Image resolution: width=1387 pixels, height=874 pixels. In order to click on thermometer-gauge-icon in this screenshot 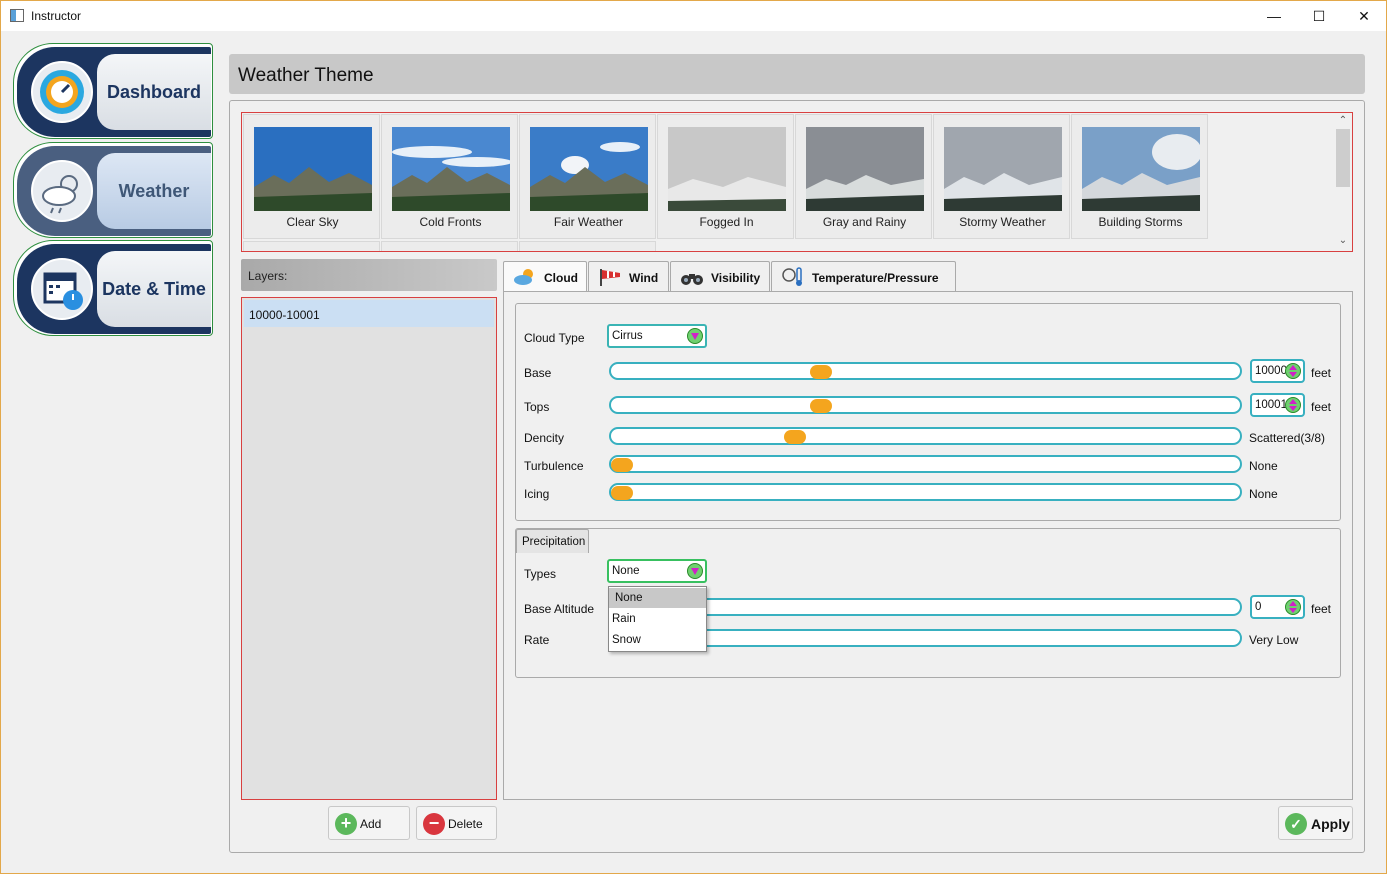, I will do `click(792, 277)`.